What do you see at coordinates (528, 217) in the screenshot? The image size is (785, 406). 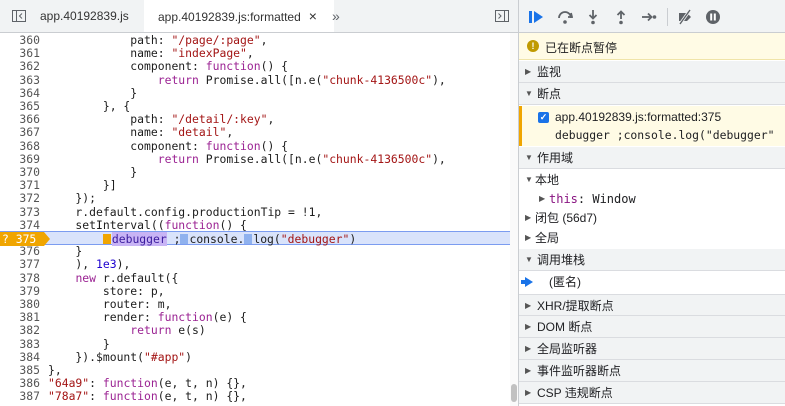 I see `expand-icon: ▶` at bounding box center [528, 217].